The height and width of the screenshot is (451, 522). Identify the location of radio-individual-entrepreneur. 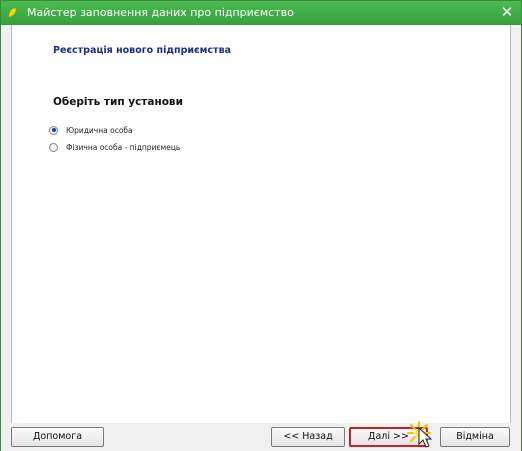
(53, 147).